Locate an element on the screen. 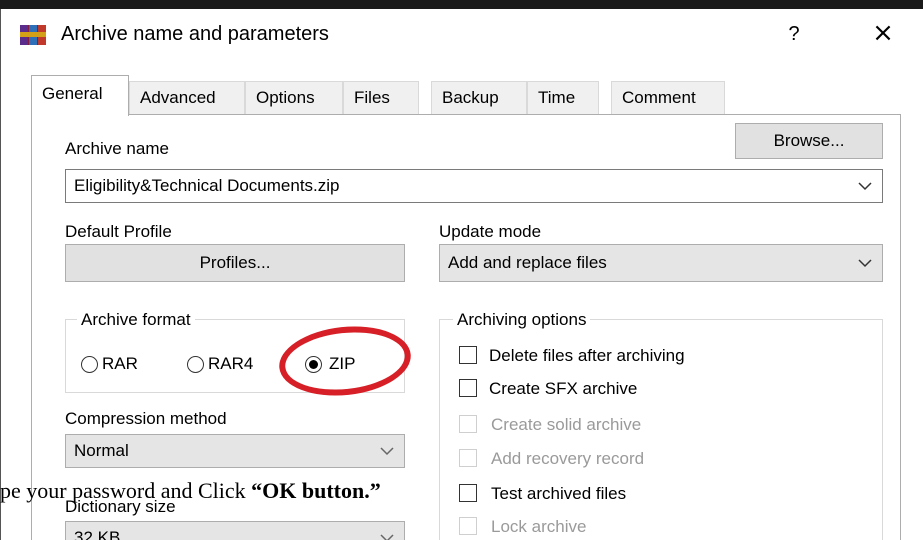 The image size is (923, 540). tab-backup: Backup is located at coordinates (479, 98).